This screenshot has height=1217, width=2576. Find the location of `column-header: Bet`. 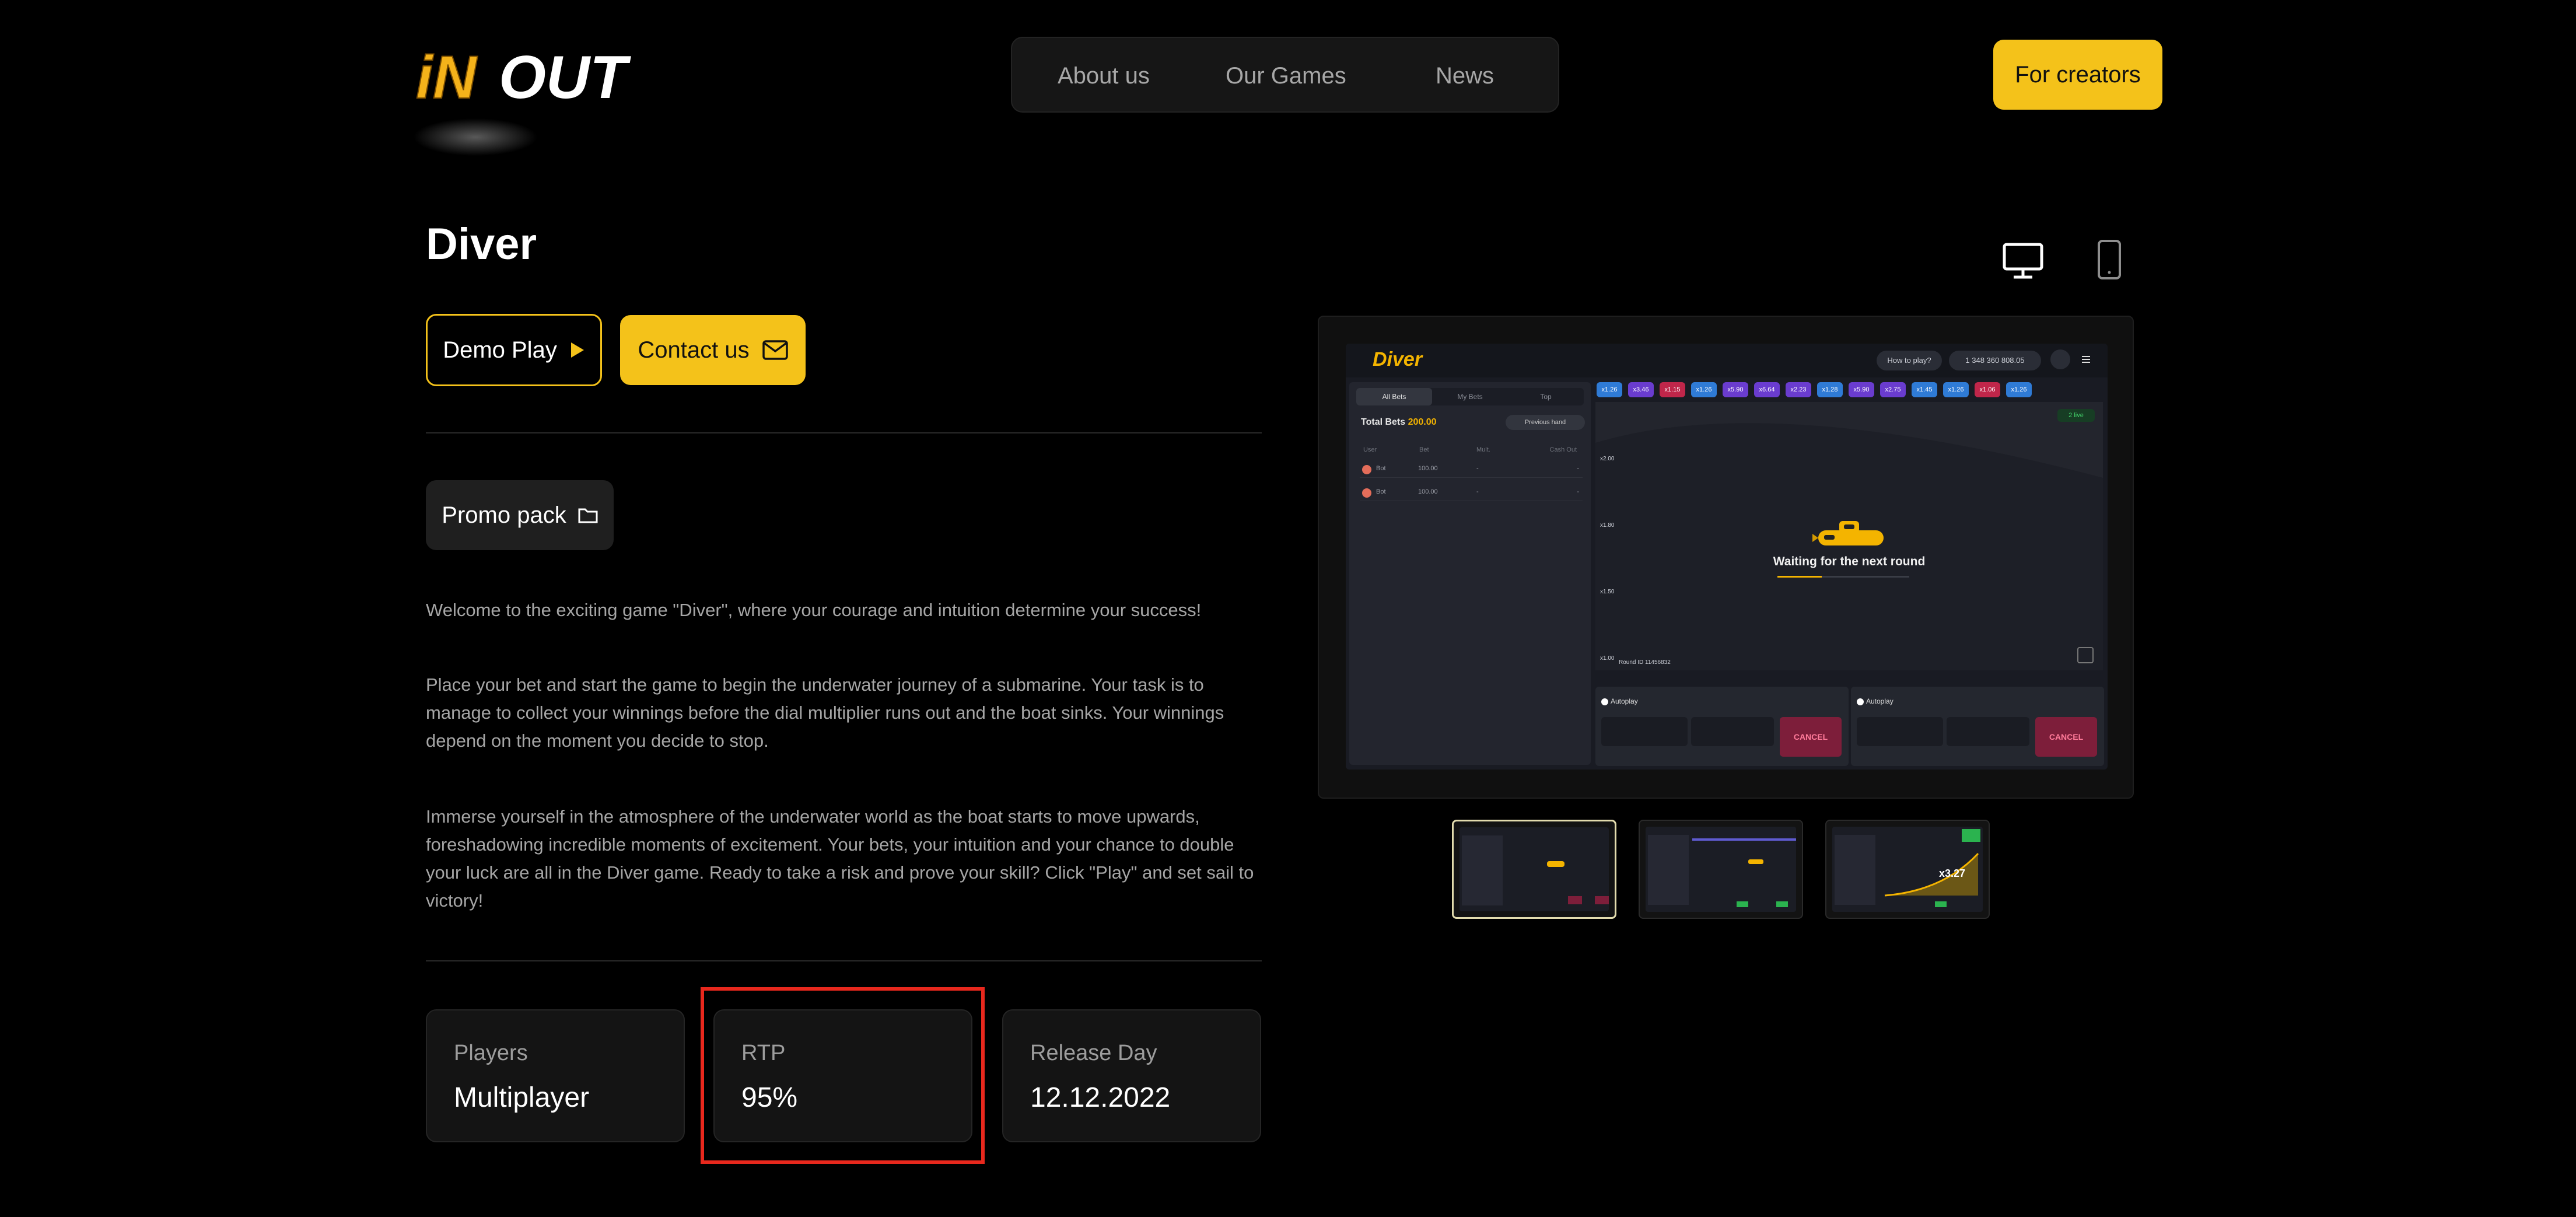

column-header: Bet is located at coordinates (1424, 449).